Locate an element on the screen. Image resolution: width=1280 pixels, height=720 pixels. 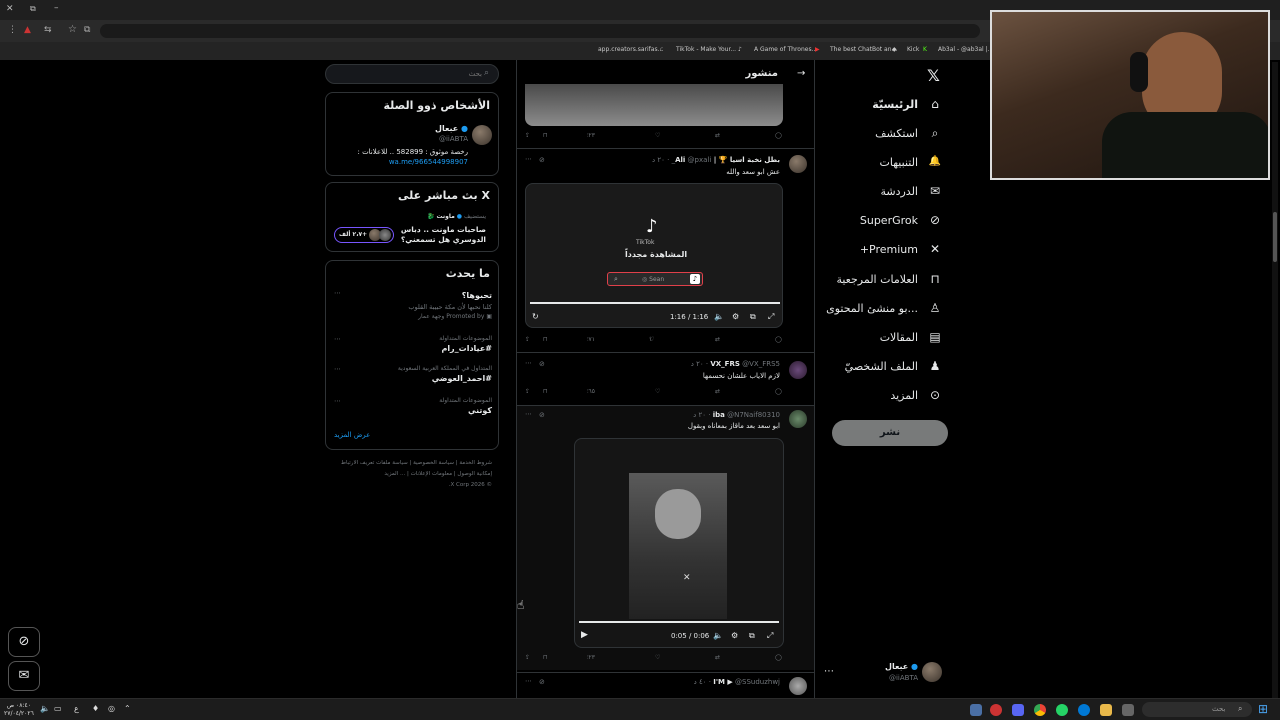
post-author: iba @N7Naif80310 · ٢٠ د is located at coordinates (736, 415).